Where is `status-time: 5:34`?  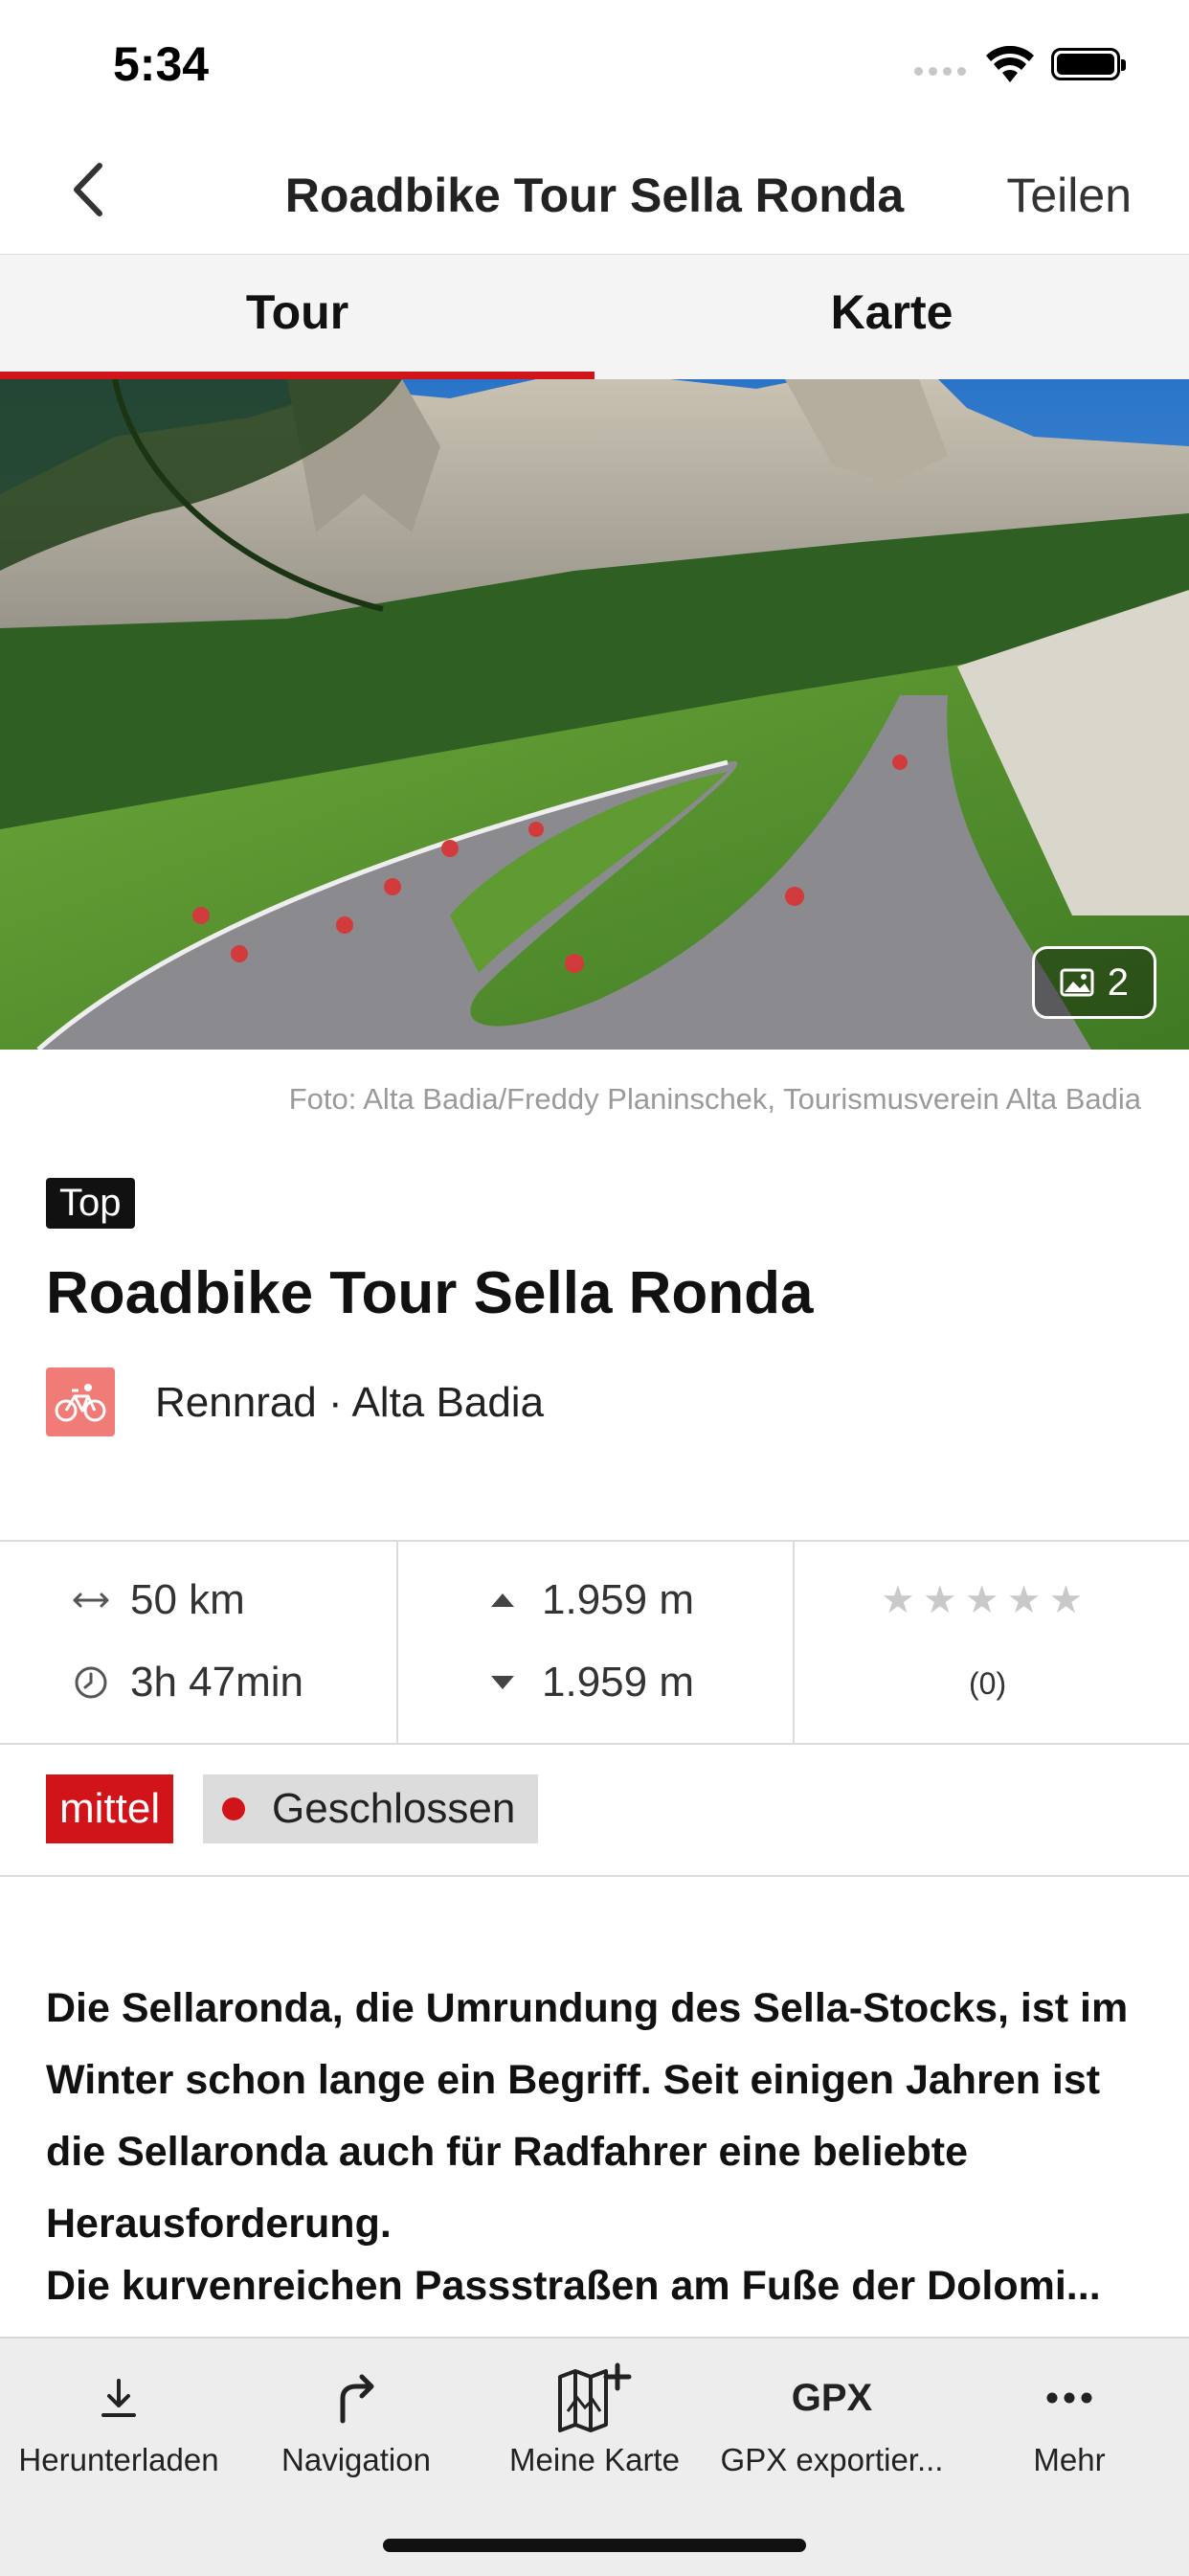 status-time: 5:34 is located at coordinates (161, 64).